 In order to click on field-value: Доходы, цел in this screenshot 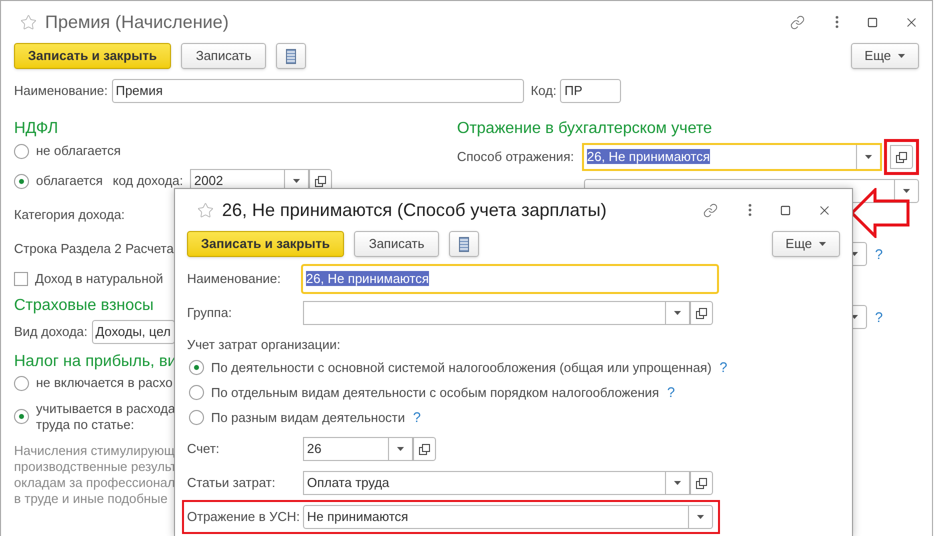, I will do `click(133, 332)`.